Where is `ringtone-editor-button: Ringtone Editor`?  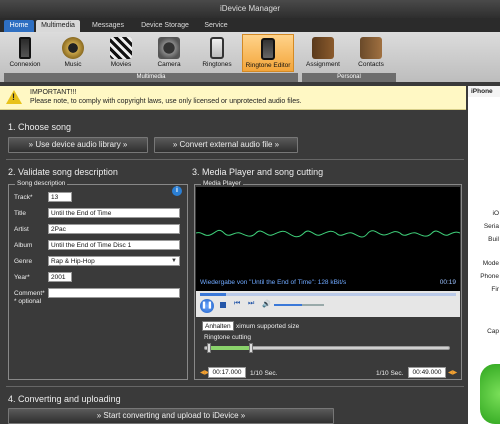
ringtone-editor-button: Ringtone Editor is located at coordinates (268, 53).